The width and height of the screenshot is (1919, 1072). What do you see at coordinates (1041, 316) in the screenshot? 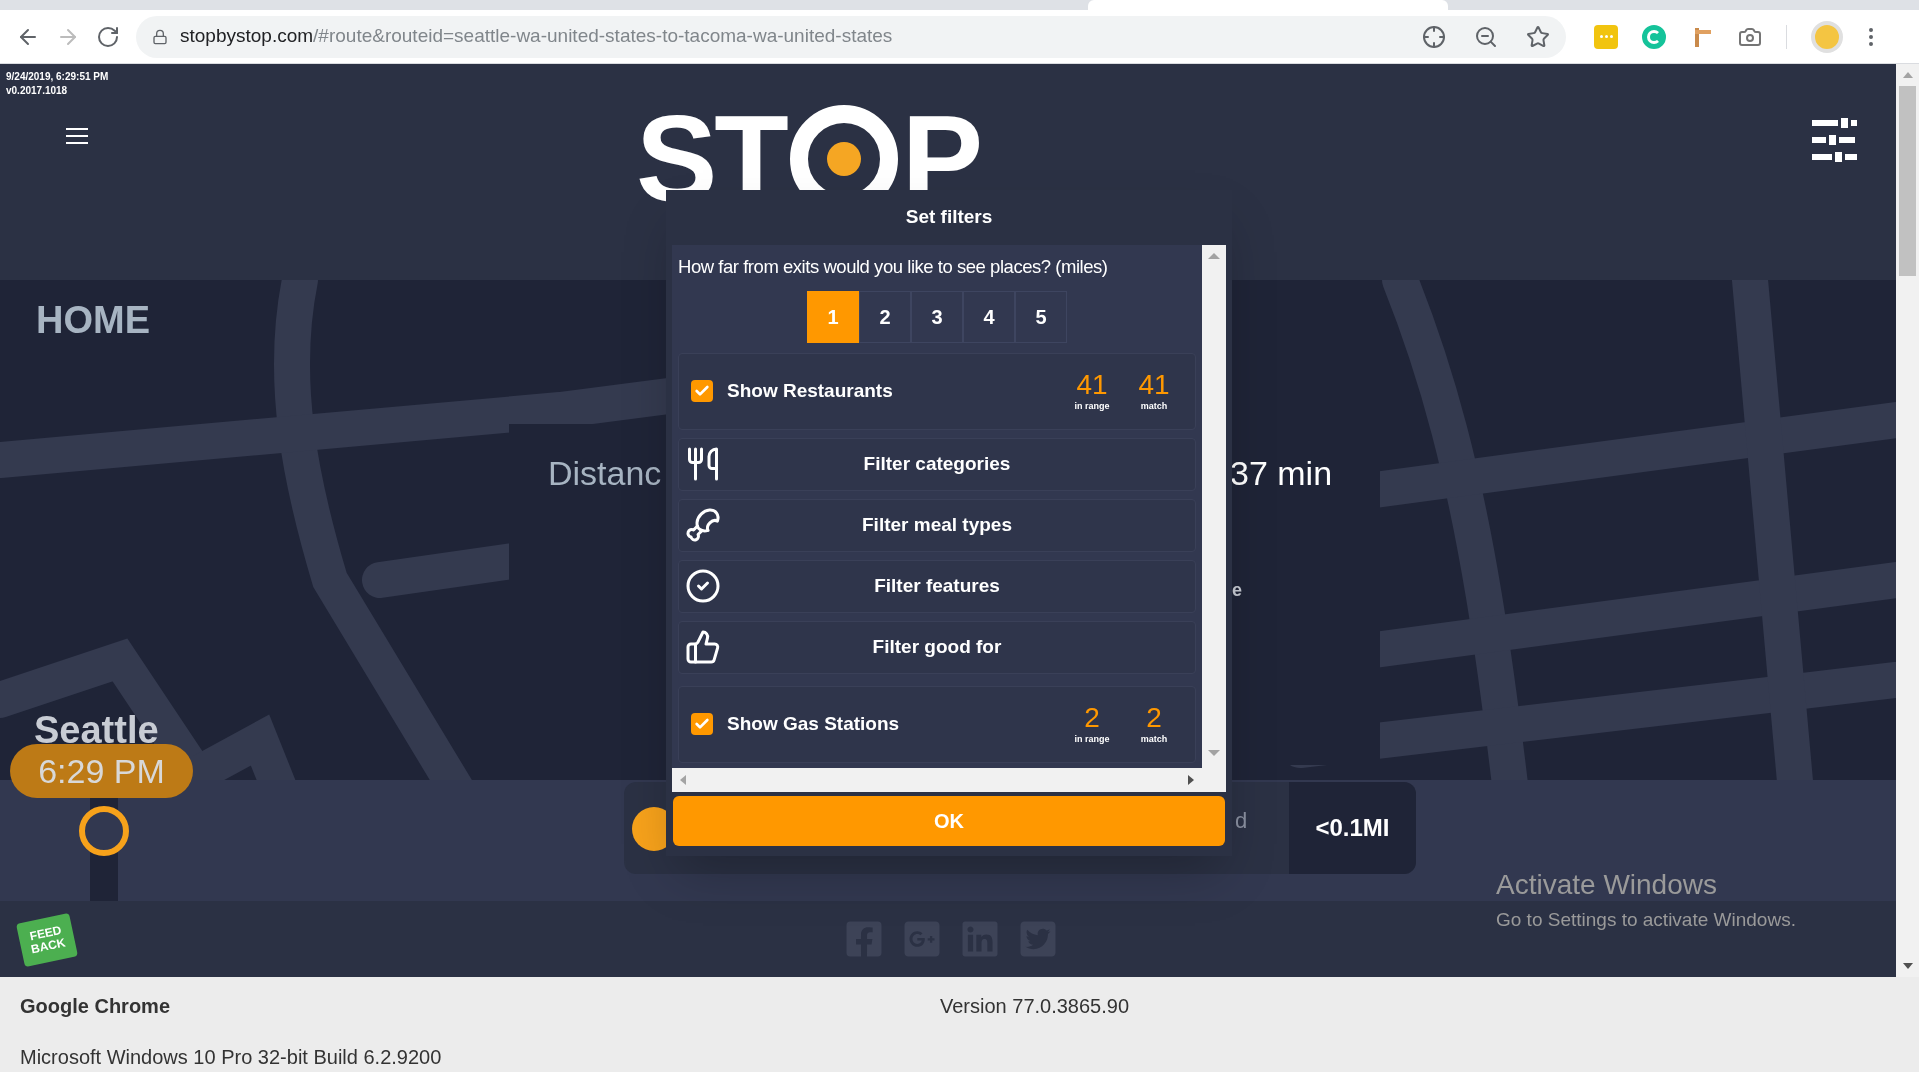
I see `distance-option: 5` at bounding box center [1041, 316].